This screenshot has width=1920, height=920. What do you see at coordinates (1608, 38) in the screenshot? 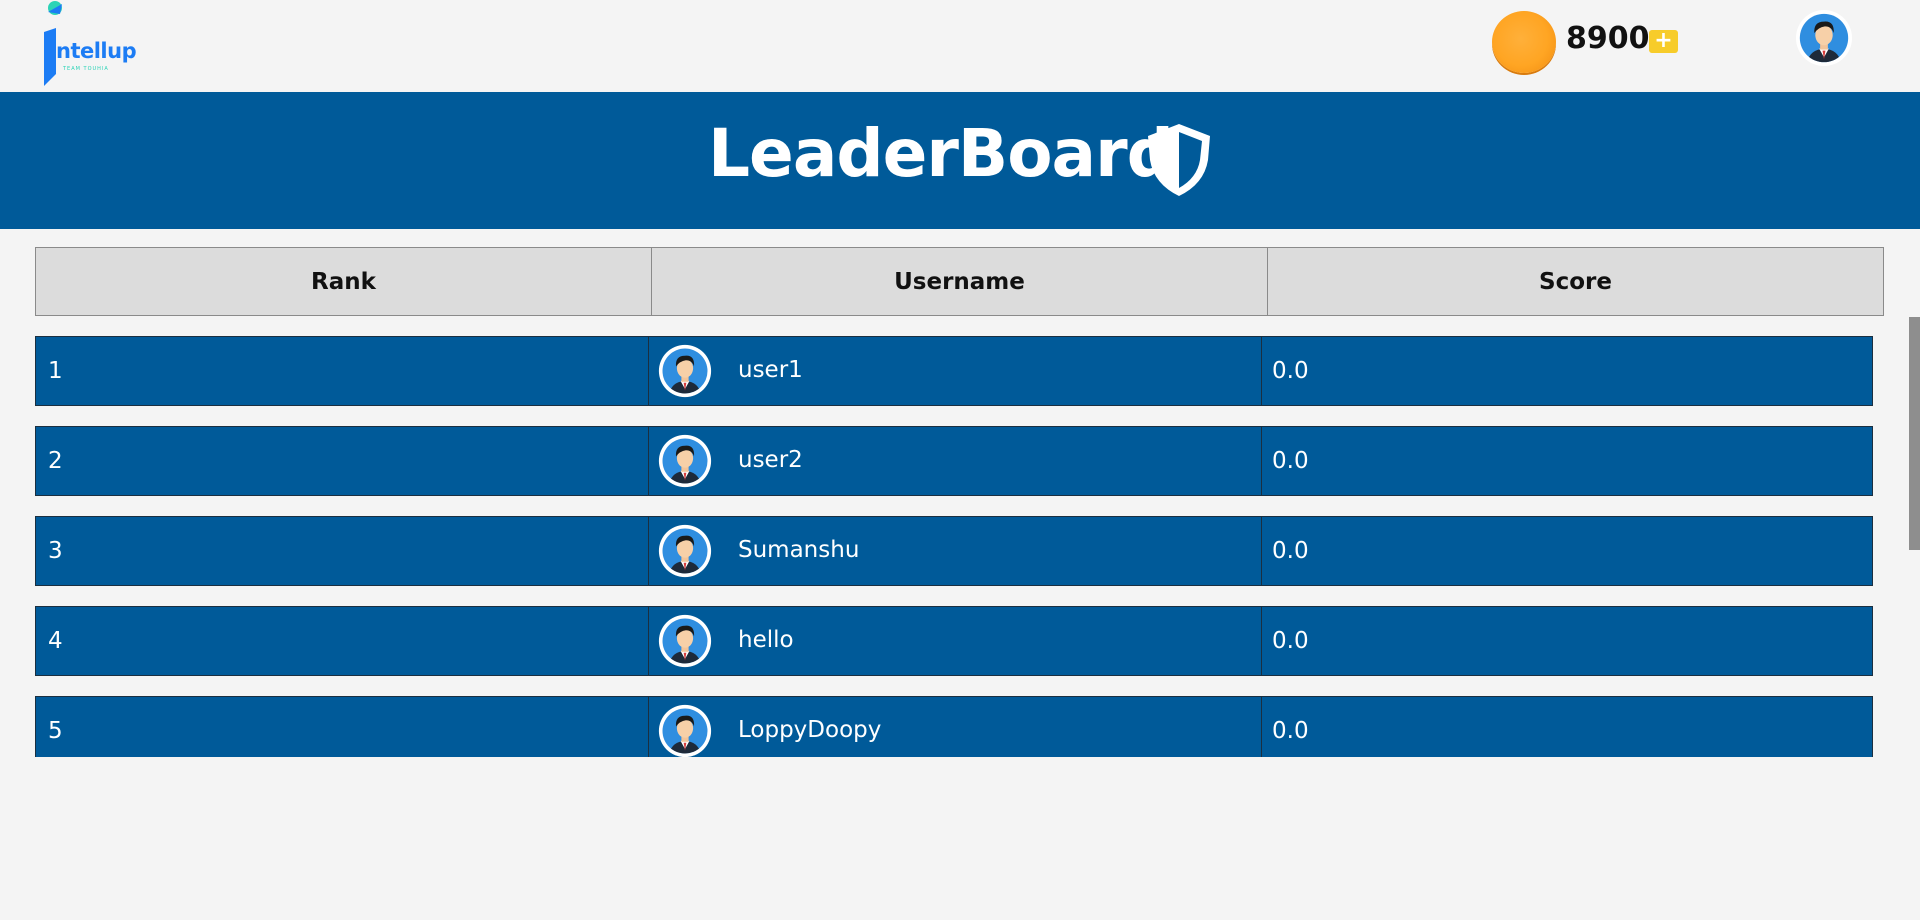
I see `coin-balance: 8900` at bounding box center [1608, 38].